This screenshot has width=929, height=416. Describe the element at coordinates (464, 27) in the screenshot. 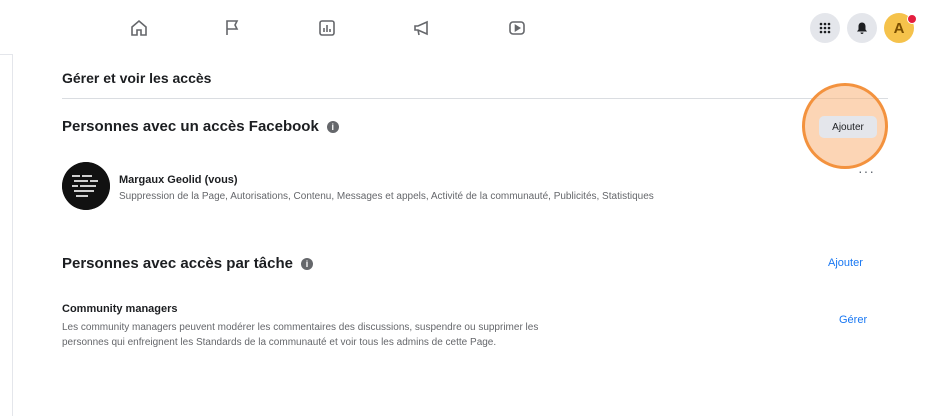

I see `top-navigation-bar: A` at that location.